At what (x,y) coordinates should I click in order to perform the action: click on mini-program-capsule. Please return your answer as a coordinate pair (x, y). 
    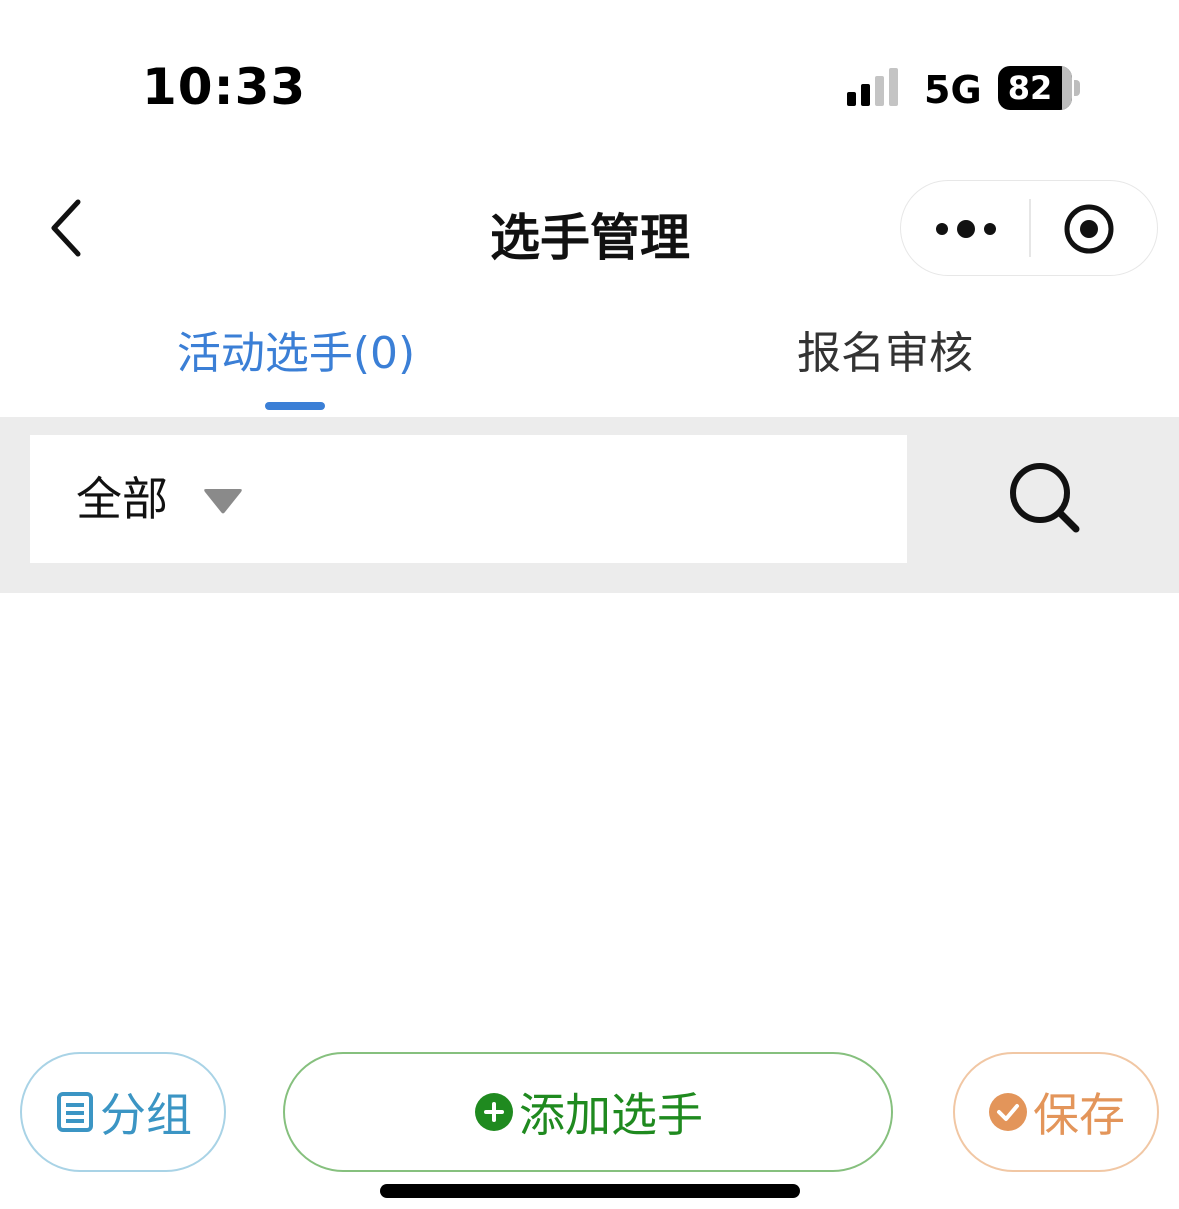
    Looking at the image, I should click on (1029, 228).